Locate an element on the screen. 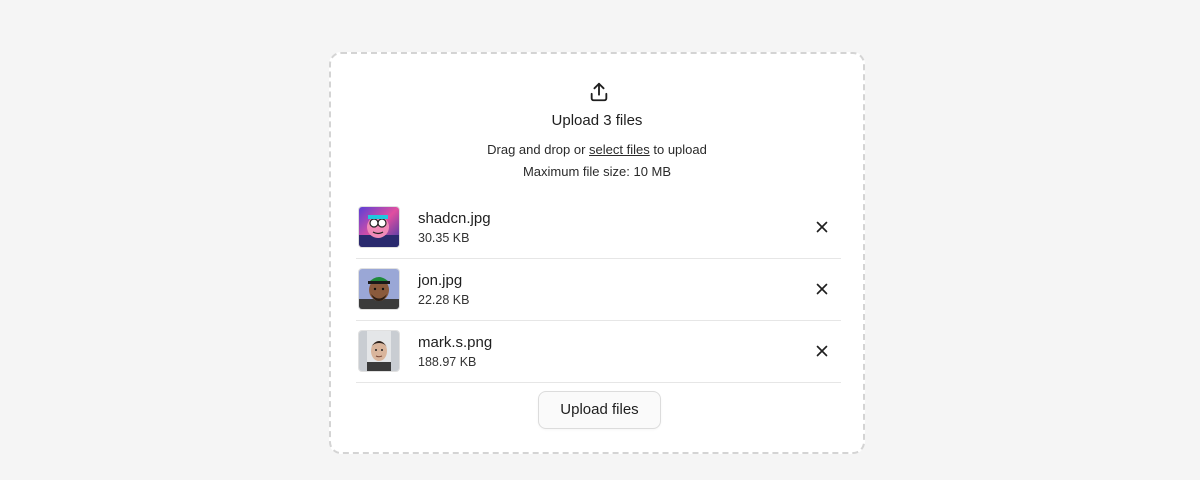 This screenshot has width=1200, height=480. upload-files-button: Upload files is located at coordinates (599, 410).